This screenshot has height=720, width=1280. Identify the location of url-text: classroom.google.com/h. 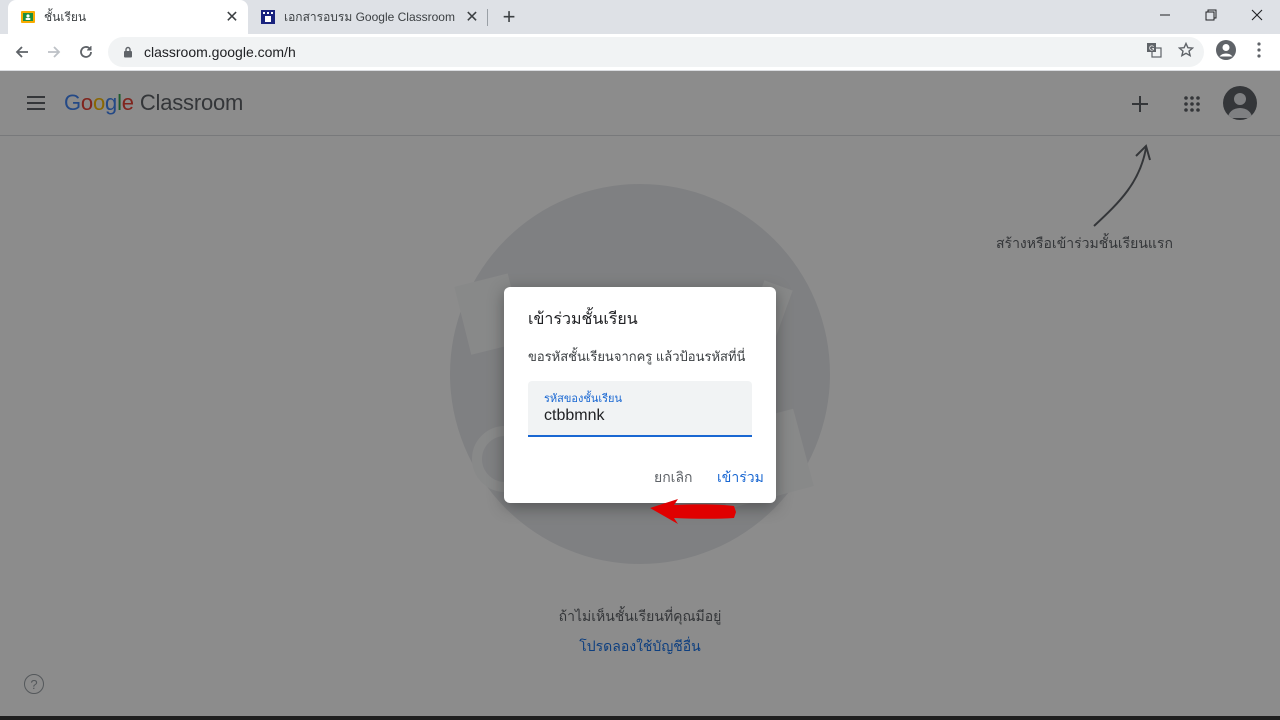
(220, 52).